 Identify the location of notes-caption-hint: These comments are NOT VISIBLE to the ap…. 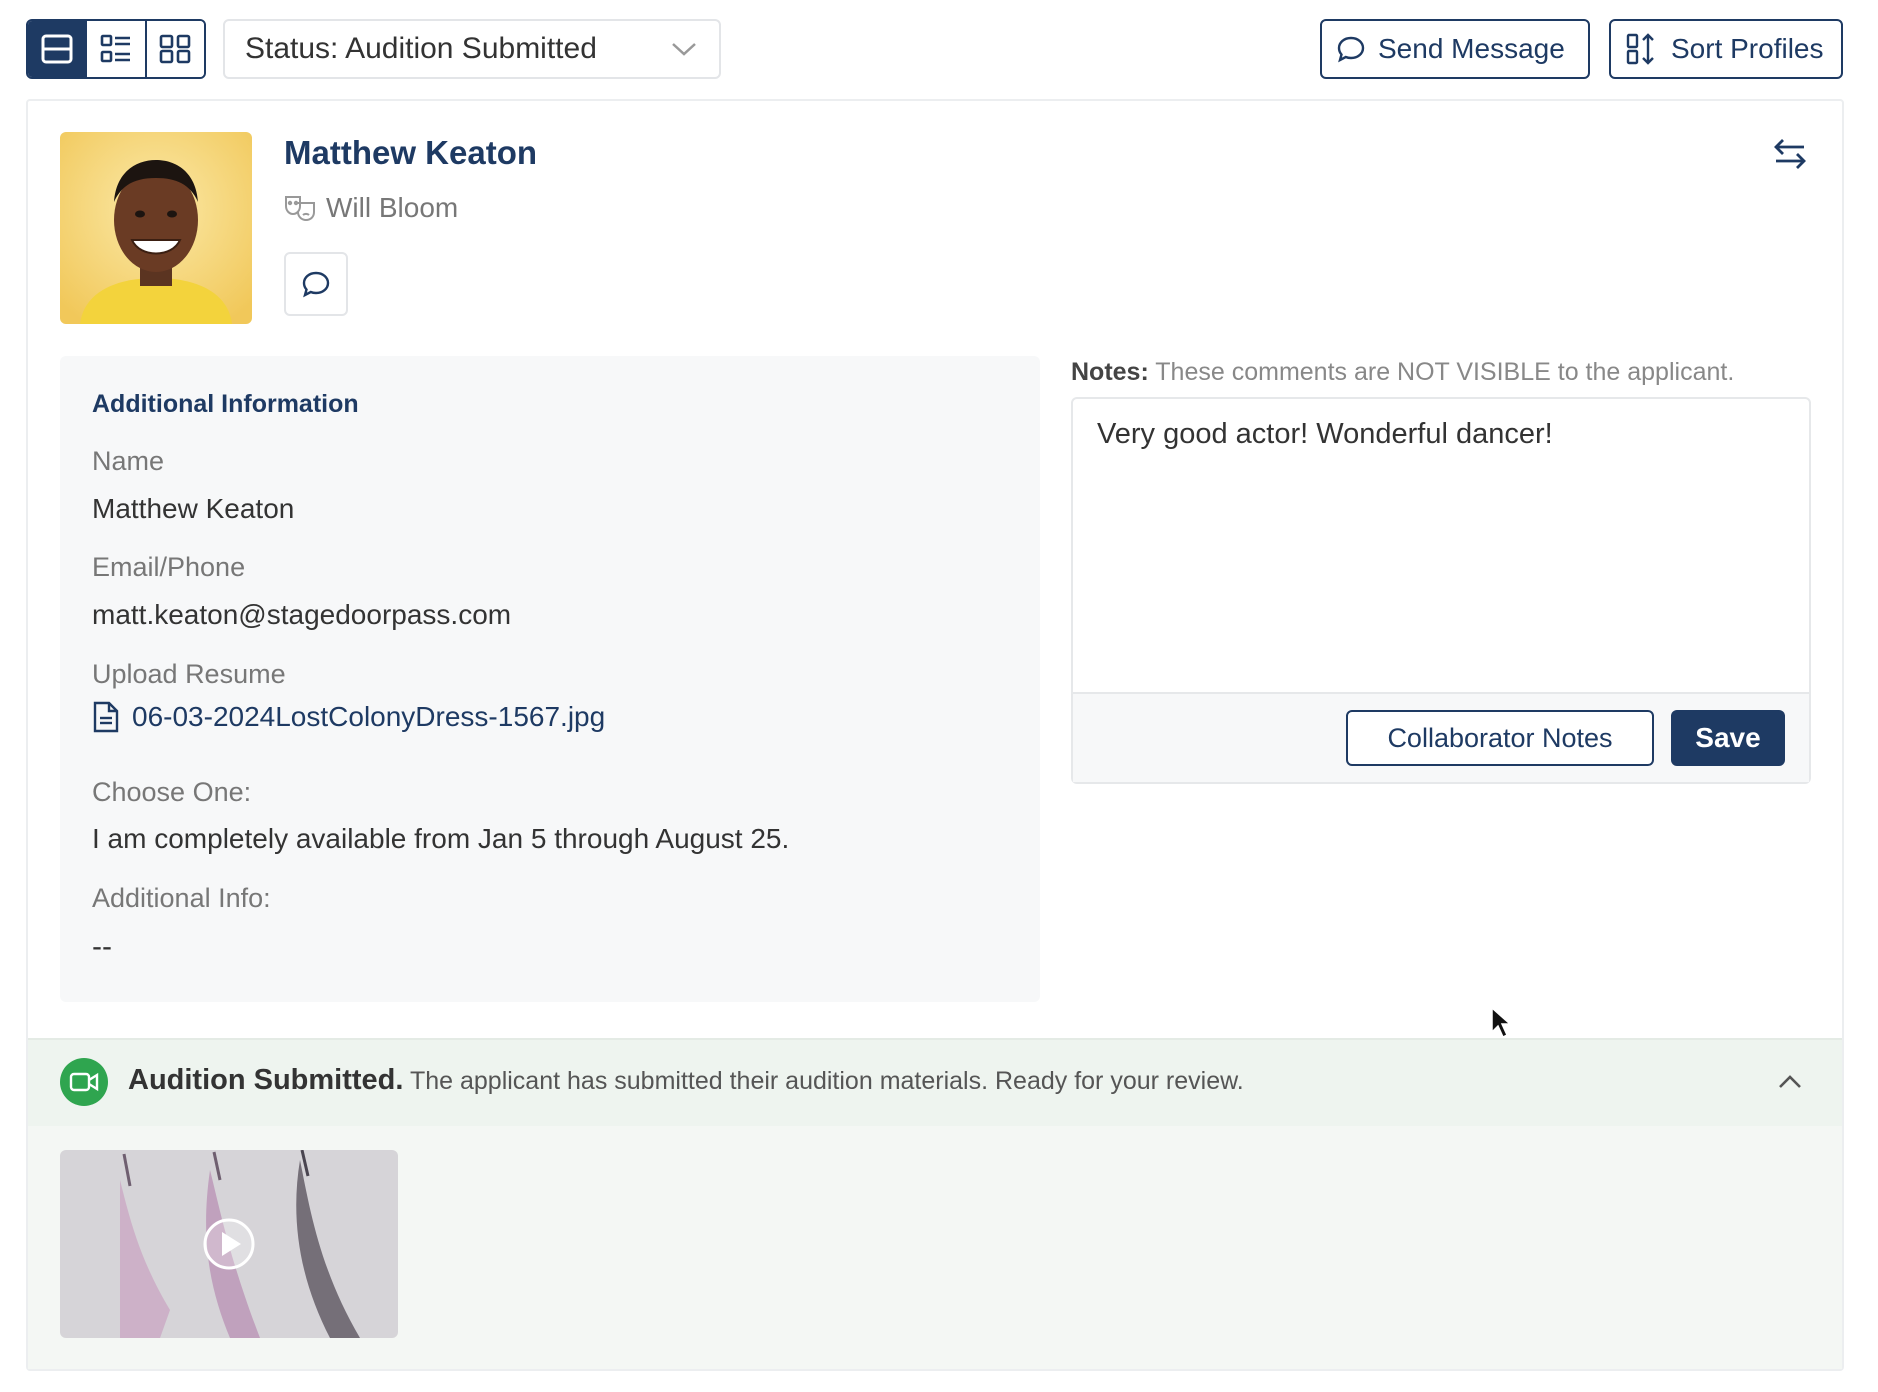
(1441, 372).